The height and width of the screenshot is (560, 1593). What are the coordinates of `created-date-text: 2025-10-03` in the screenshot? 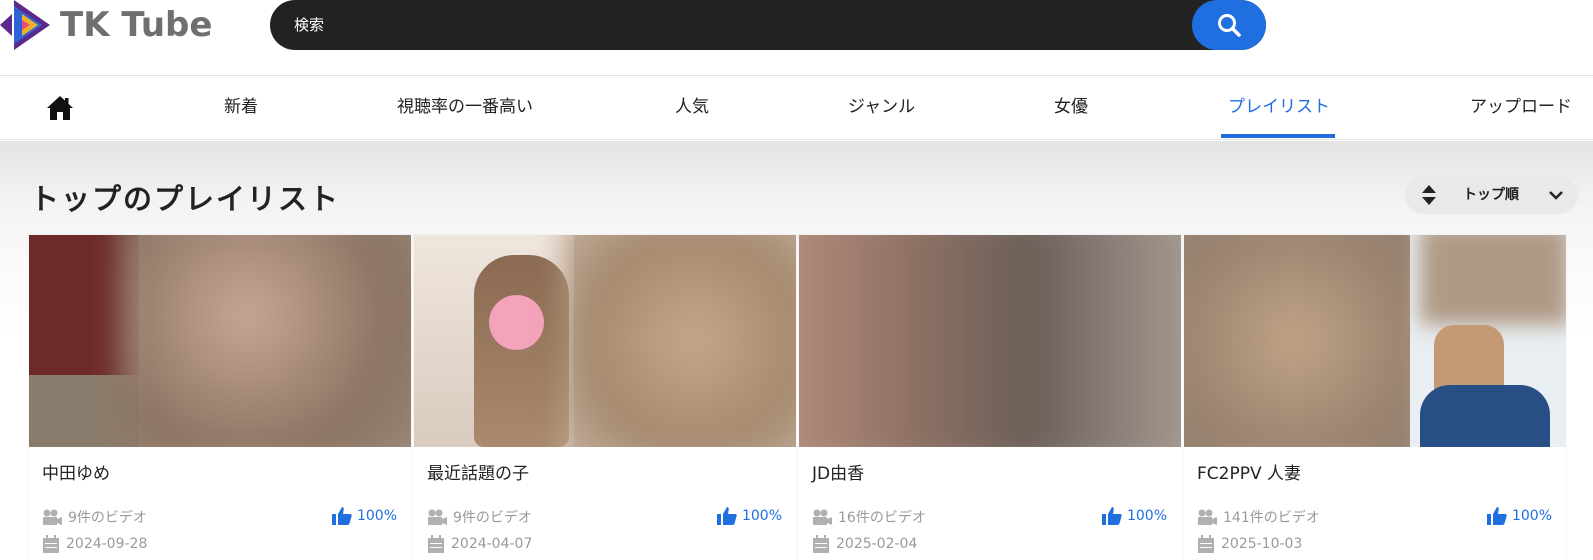 It's located at (1262, 544).